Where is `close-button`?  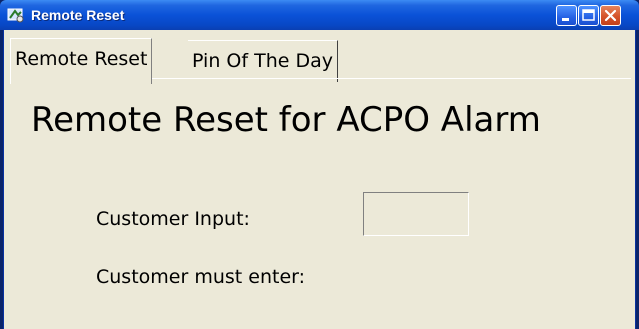 close-button is located at coordinates (610, 15).